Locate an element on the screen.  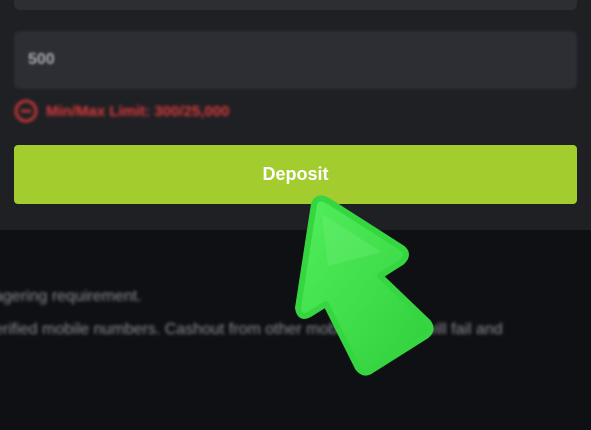
amount-input is located at coordinates (295, 60).